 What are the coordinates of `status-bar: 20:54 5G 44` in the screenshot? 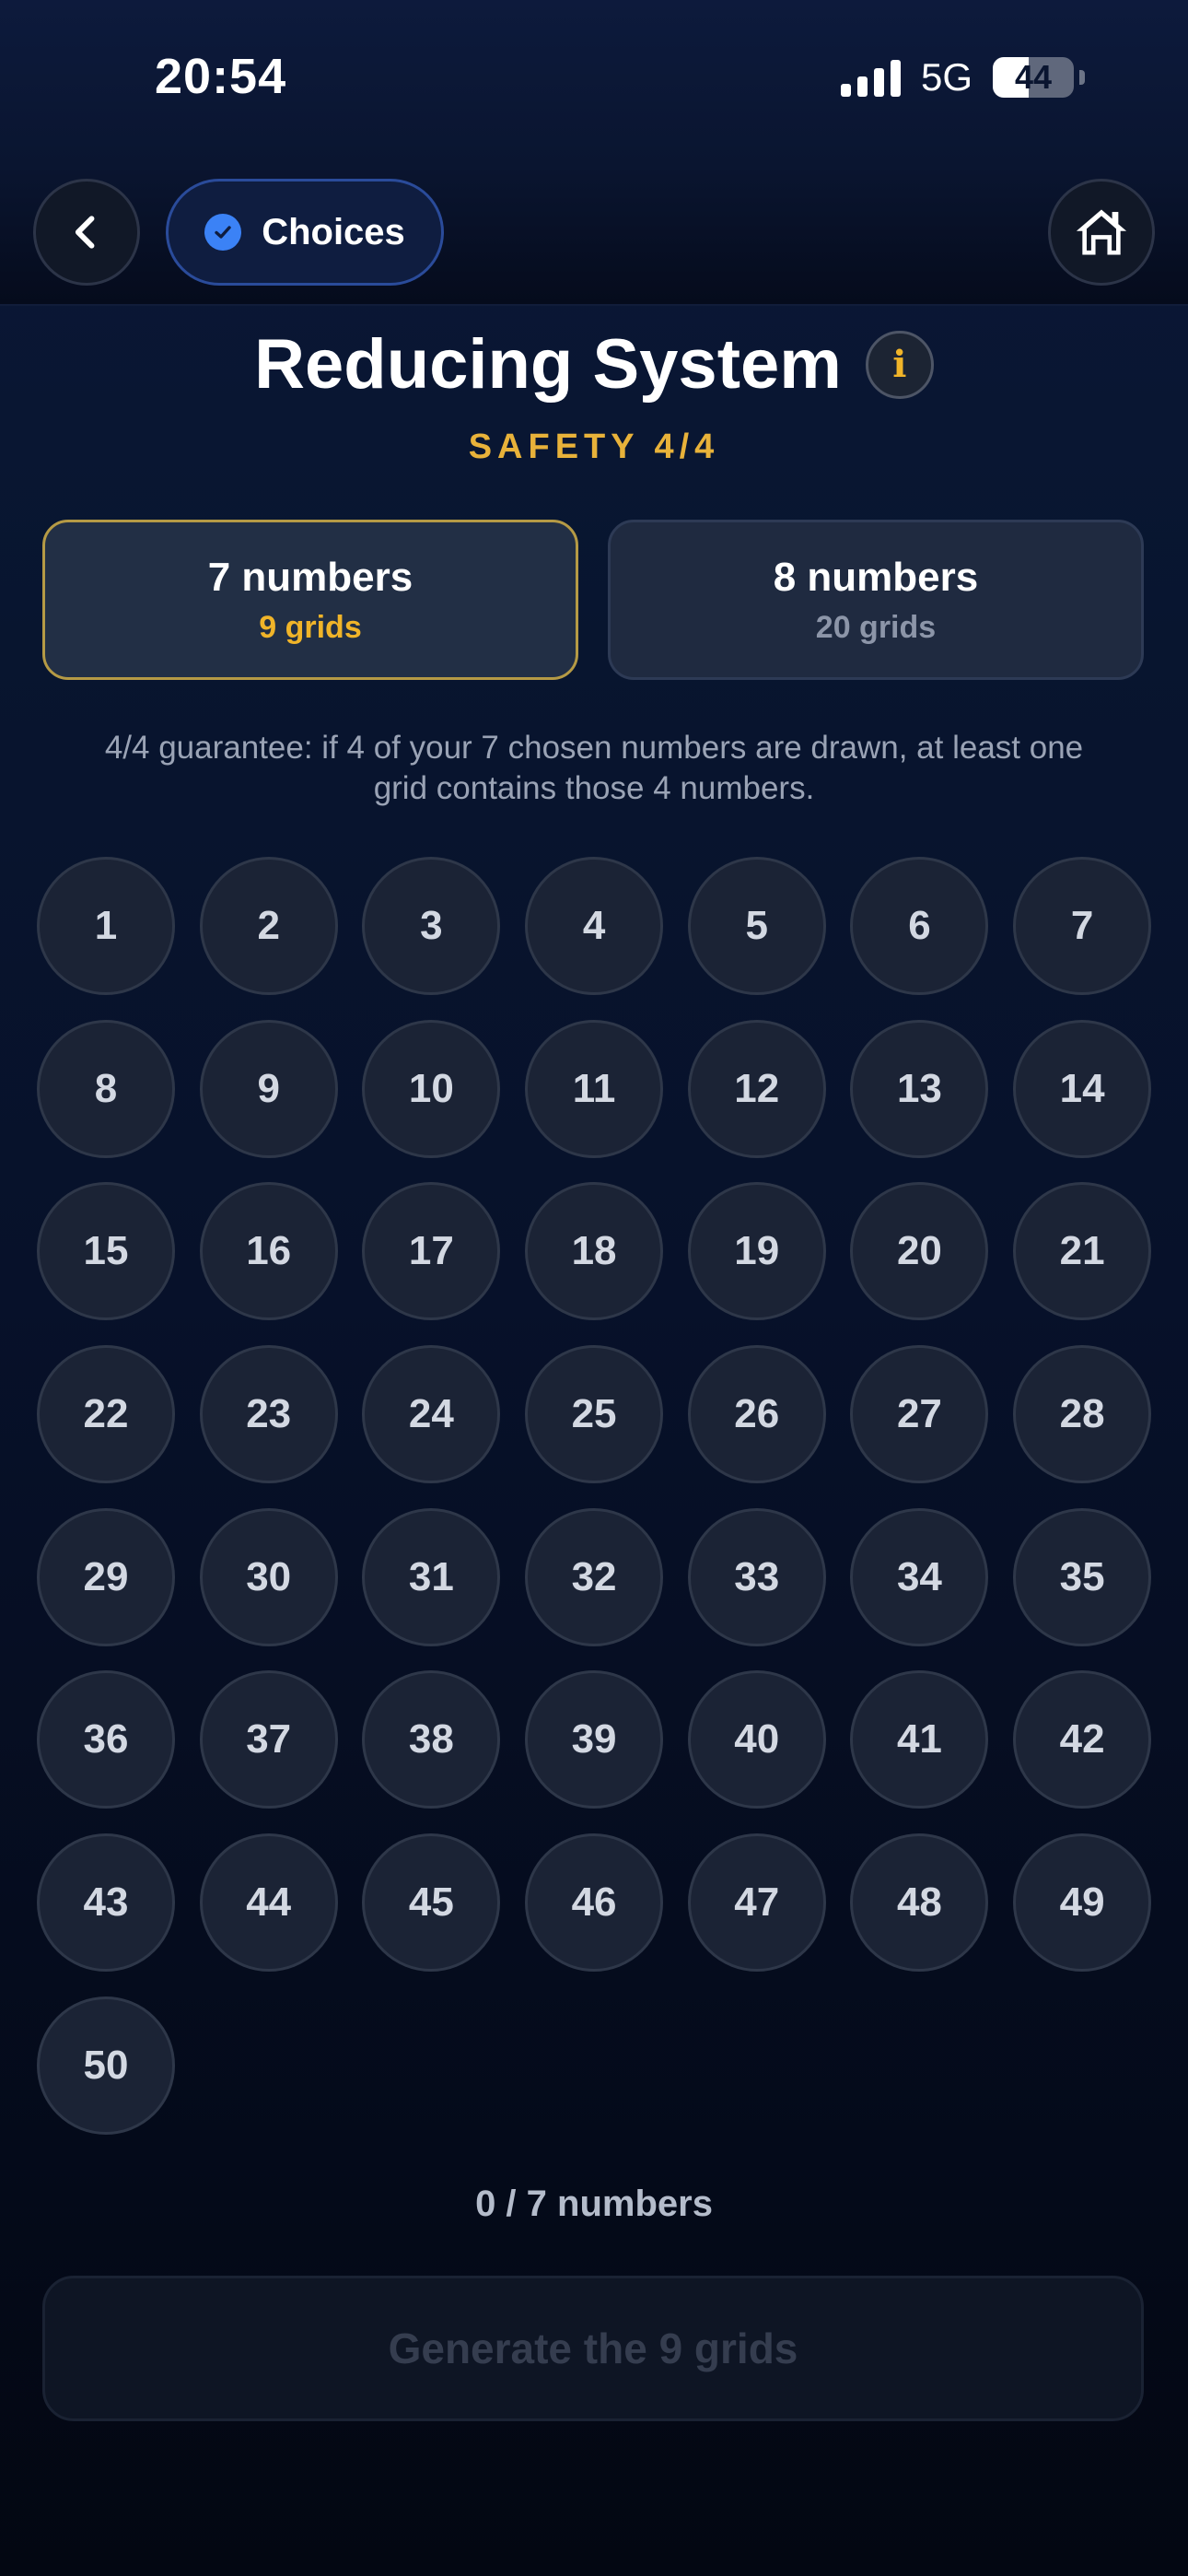 It's located at (594, 83).